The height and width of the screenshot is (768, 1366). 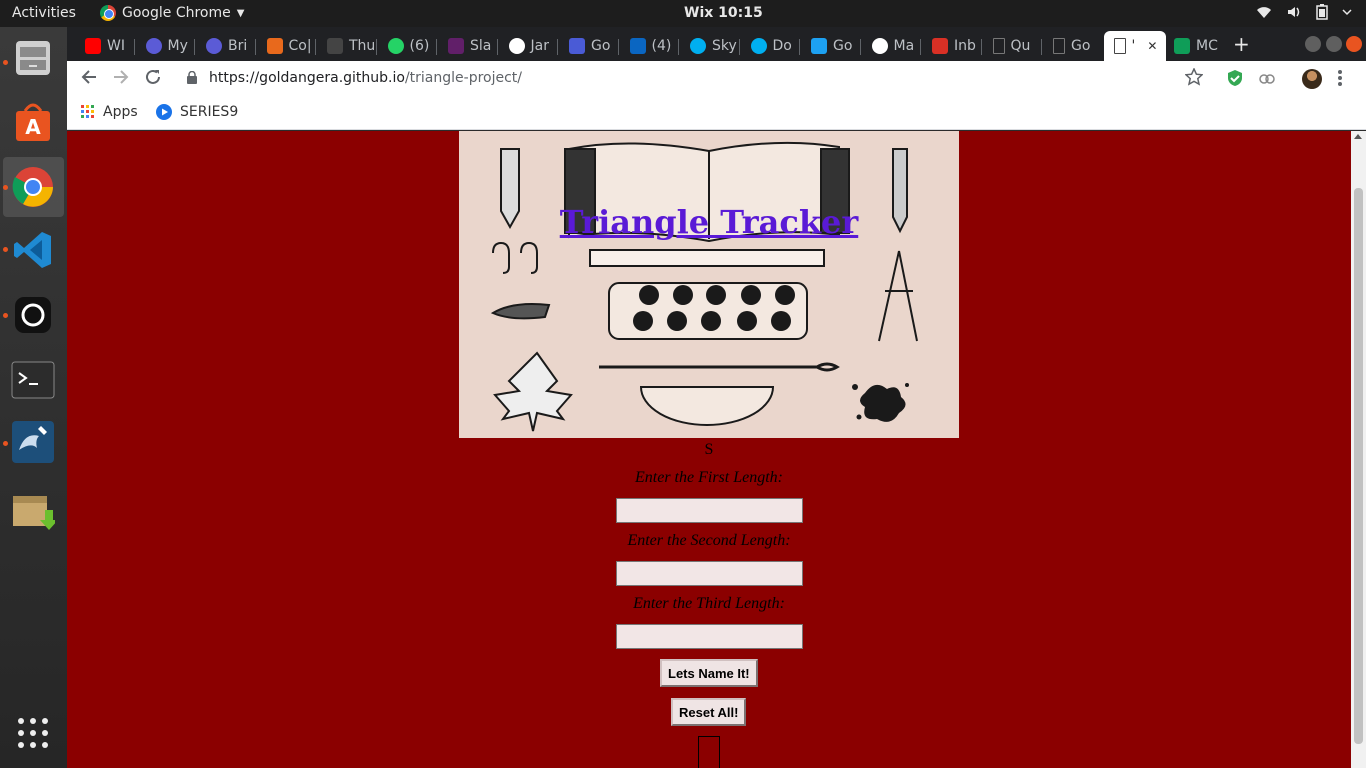 What do you see at coordinates (121, 79) in the screenshot?
I see `forward-button` at bounding box center [121, 79].